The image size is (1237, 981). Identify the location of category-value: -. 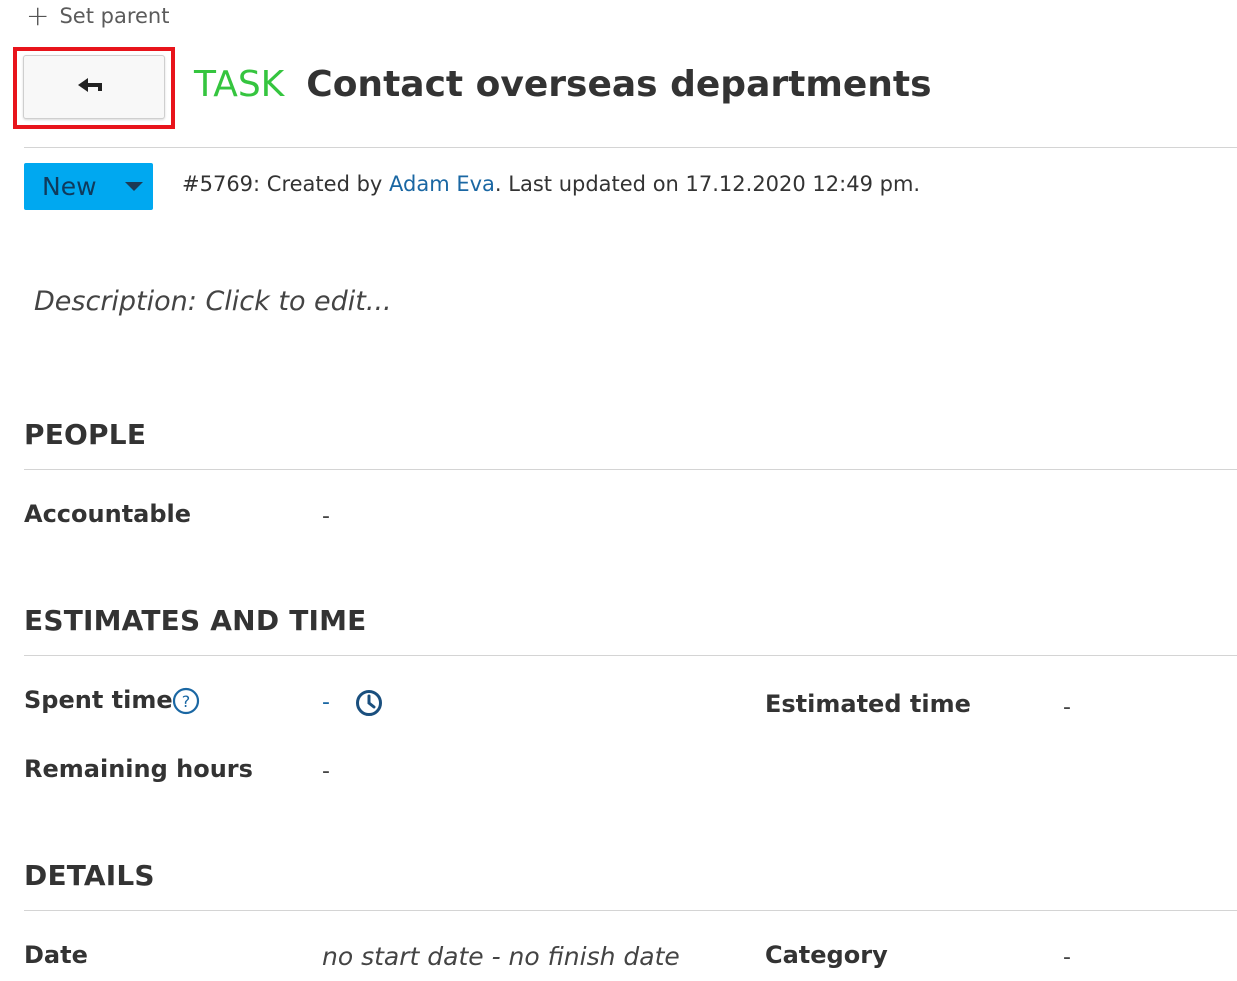
(1067, 957).